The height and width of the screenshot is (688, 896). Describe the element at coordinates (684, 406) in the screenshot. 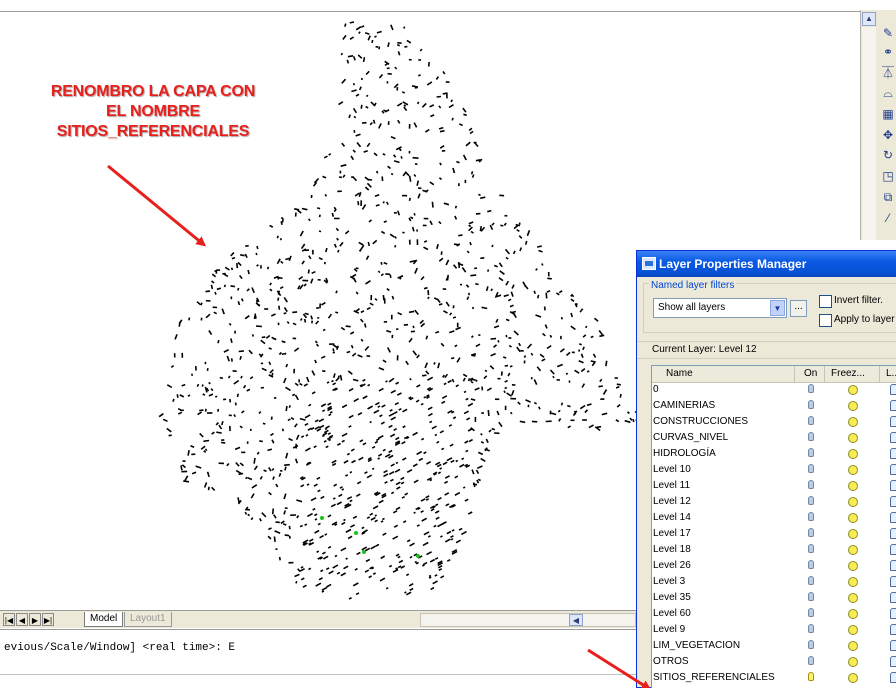

I see `layer-name: CAMINERIAS` at that location.